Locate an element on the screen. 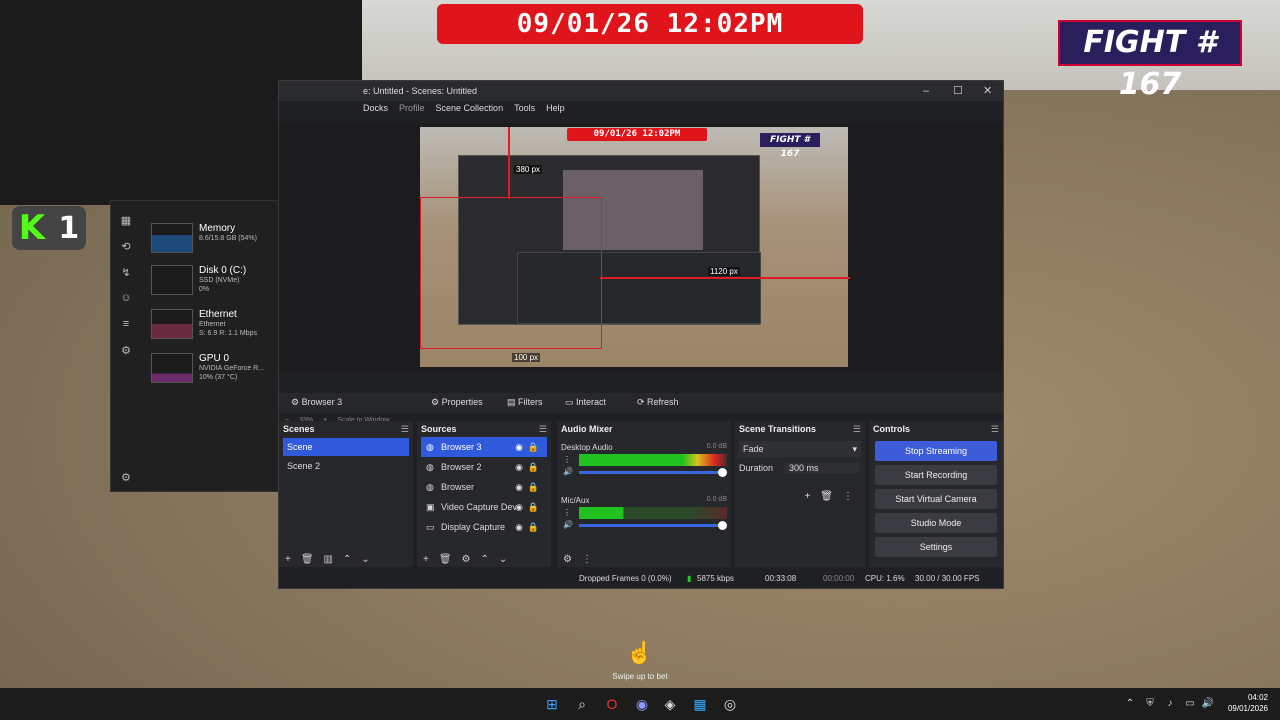 Image resolution: width=1280 pixels, height=720 pixels. tm-gpu: GPU 0 NVIDIA GeForce R... 10% (37 °C) is located at coordinates (207, 368).